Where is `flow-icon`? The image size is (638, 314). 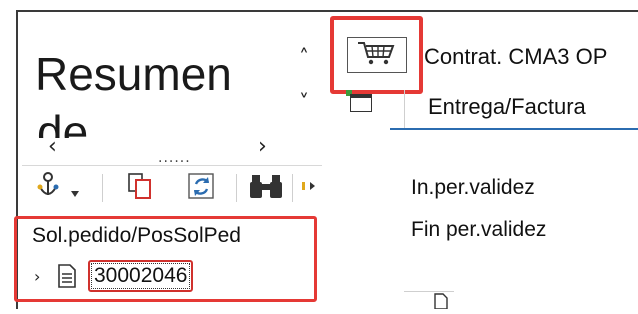 flow-icon is located at coordinates (56, 188).